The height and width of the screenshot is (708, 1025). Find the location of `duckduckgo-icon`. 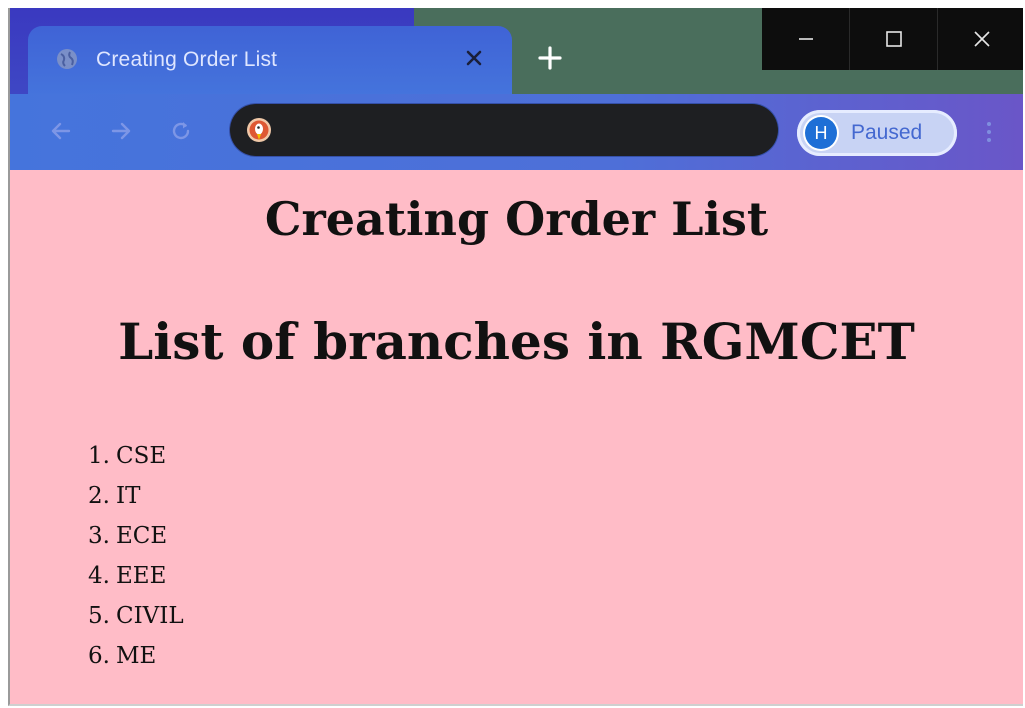

duckduckgo-icon is located at coordinates (259, 130).